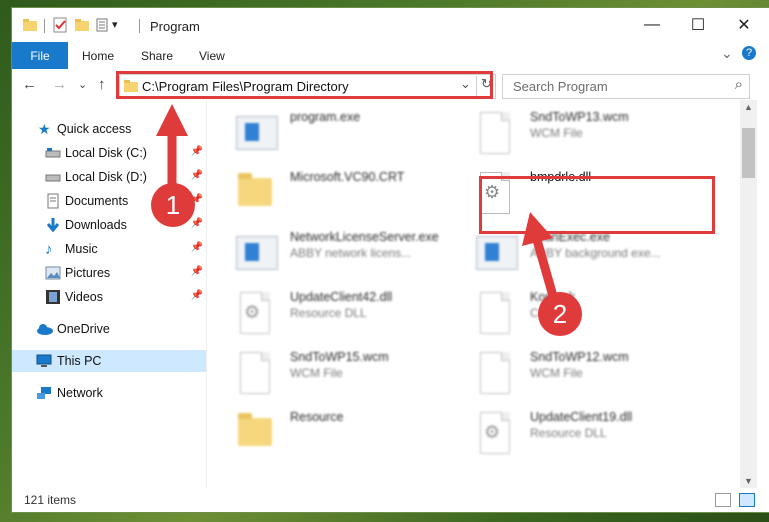 The width and height of the screenshot is (769, 522). What do you see at coordinates (173, 205) in the screenshot?
I see `step-badge-1: 1` at bounding box center [173, 205].